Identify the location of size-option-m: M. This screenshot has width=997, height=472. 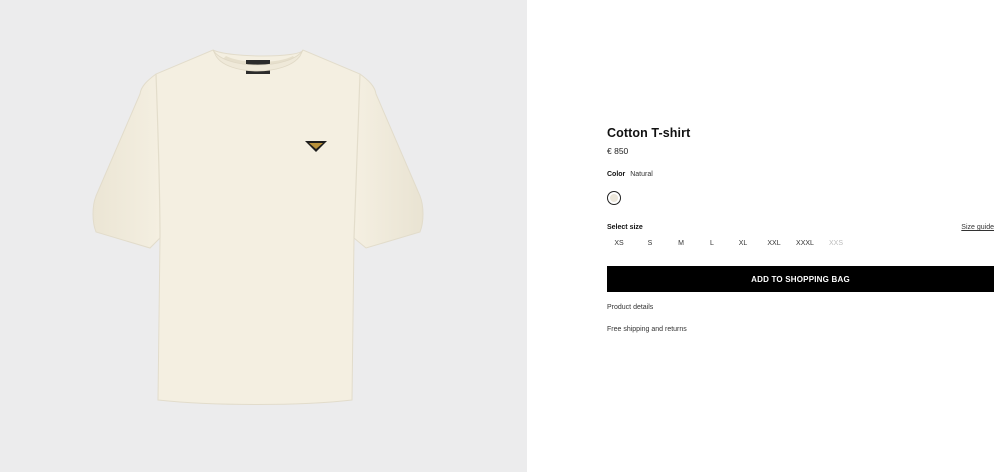
(681, 243).